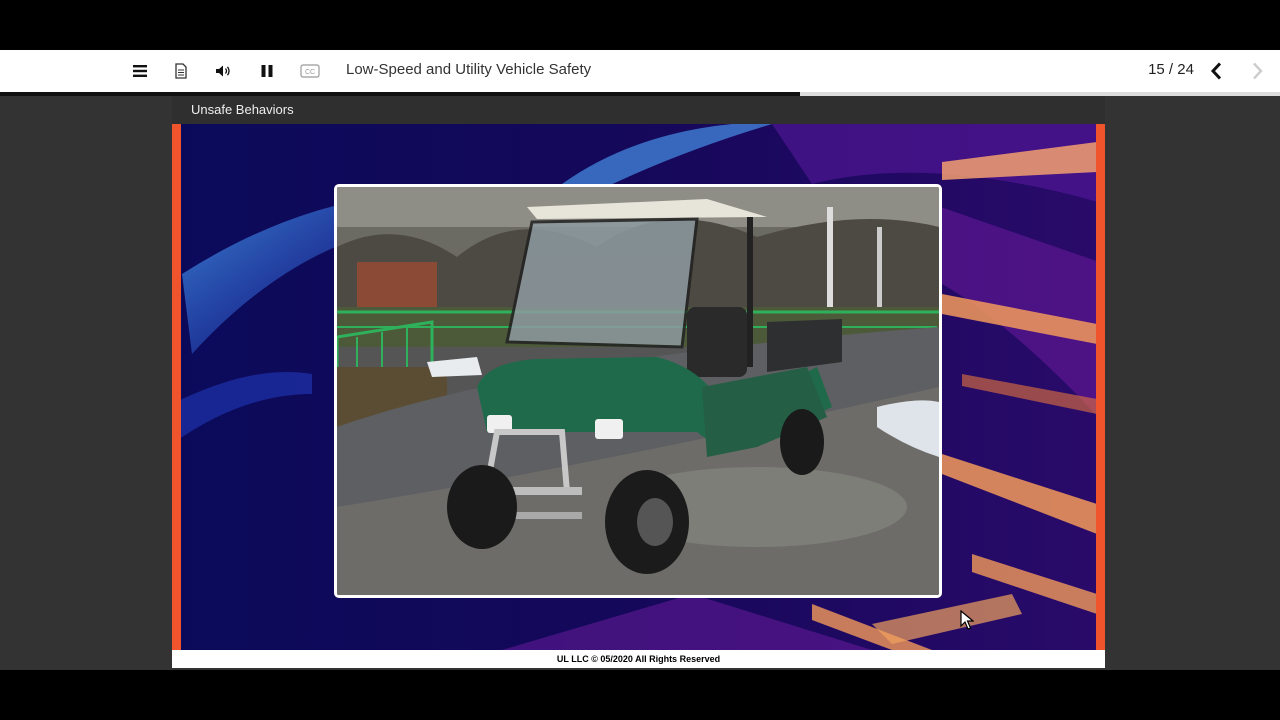 Image resolution: width=1280 pixels, height=720 pixels. I want to click on closed-captions-icon: CC, so click(310, 71).